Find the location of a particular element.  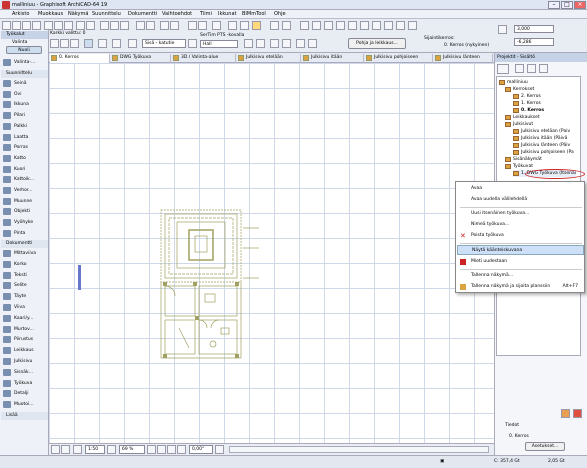

tab-dwg: DWG Työkuva is located at coordinates (141, 58).